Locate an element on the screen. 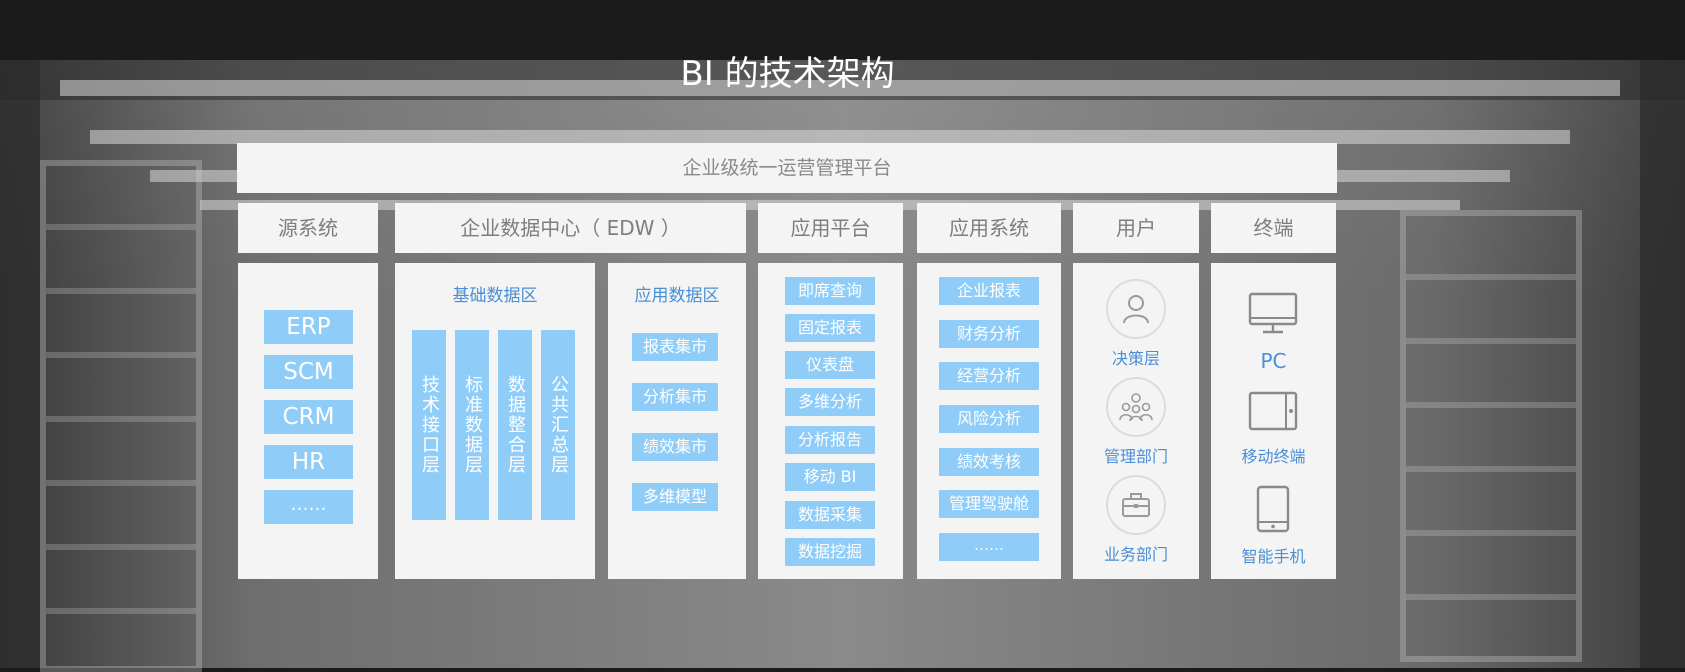  smartphone-icon is located at coordinates (1273, 509).